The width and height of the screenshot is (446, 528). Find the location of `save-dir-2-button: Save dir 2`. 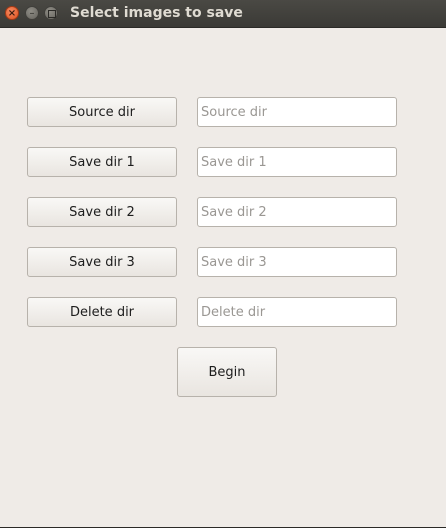

save-dir-2-button: Save dir 2 is located at coordinates (102, 212).